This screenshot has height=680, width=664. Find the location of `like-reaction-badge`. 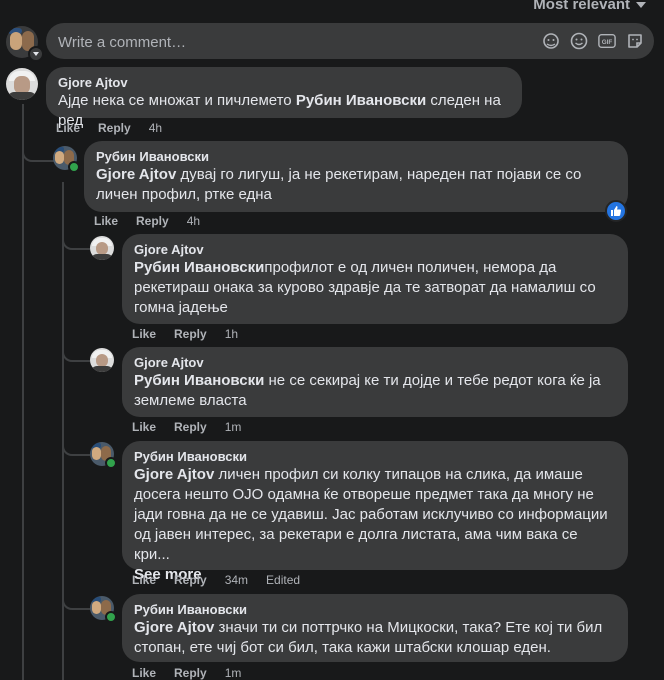

like-reaction-badge is located at coordinates (616, 211).